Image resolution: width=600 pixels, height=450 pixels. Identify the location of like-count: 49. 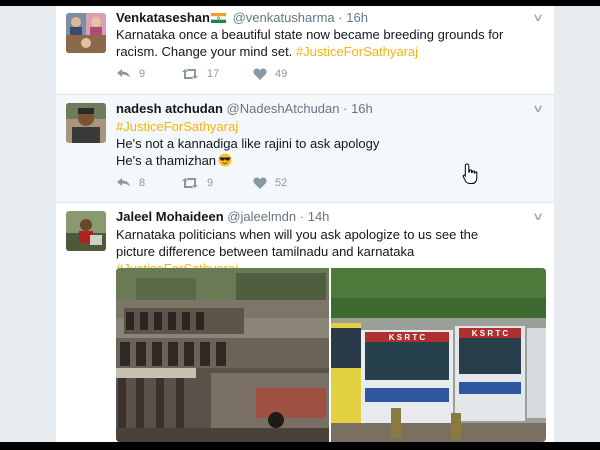
(281, 74).